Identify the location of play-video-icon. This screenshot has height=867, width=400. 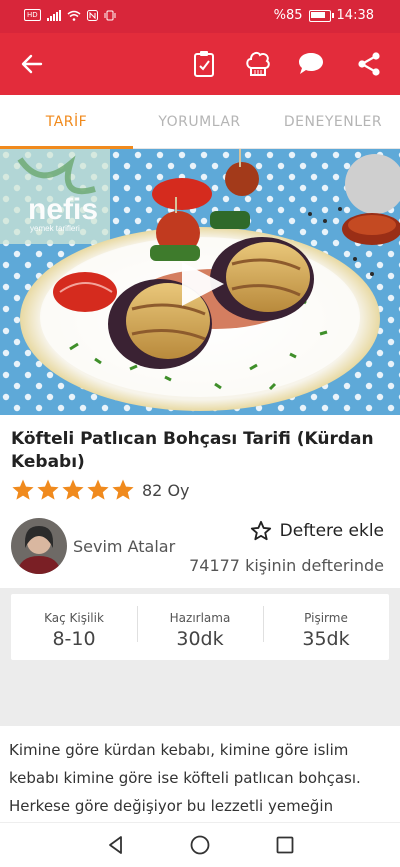
(202, 284).